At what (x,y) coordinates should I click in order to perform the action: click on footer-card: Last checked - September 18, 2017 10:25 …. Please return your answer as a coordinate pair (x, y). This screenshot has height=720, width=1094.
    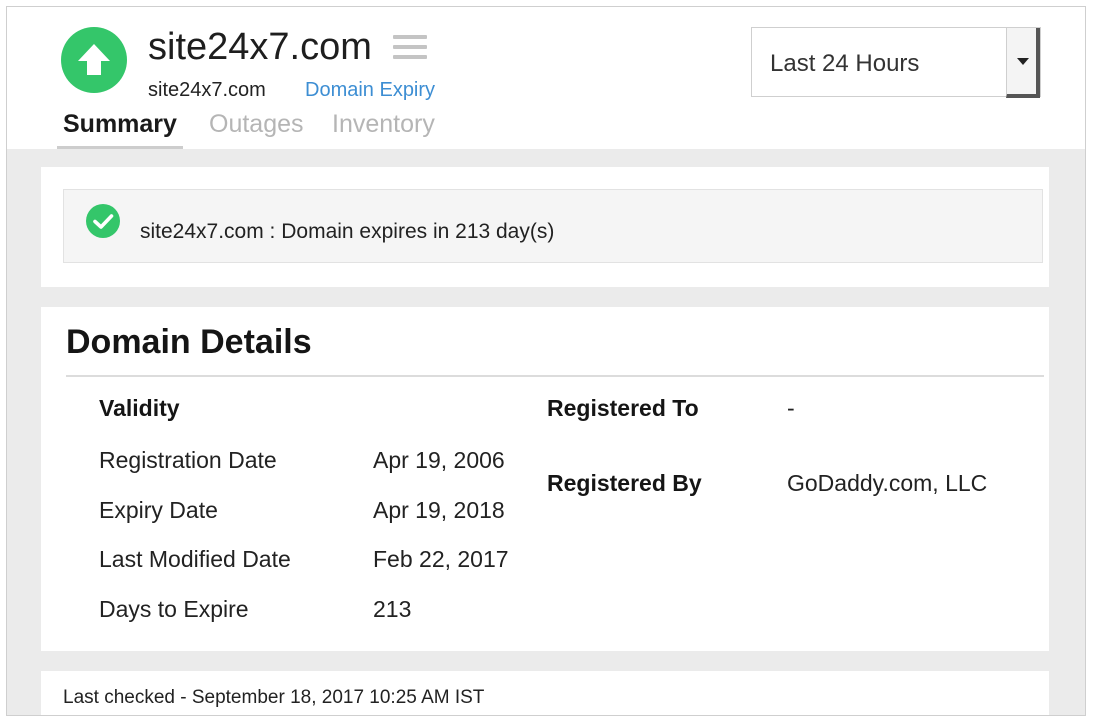
    Looking at the image, I should click on (545, 693).